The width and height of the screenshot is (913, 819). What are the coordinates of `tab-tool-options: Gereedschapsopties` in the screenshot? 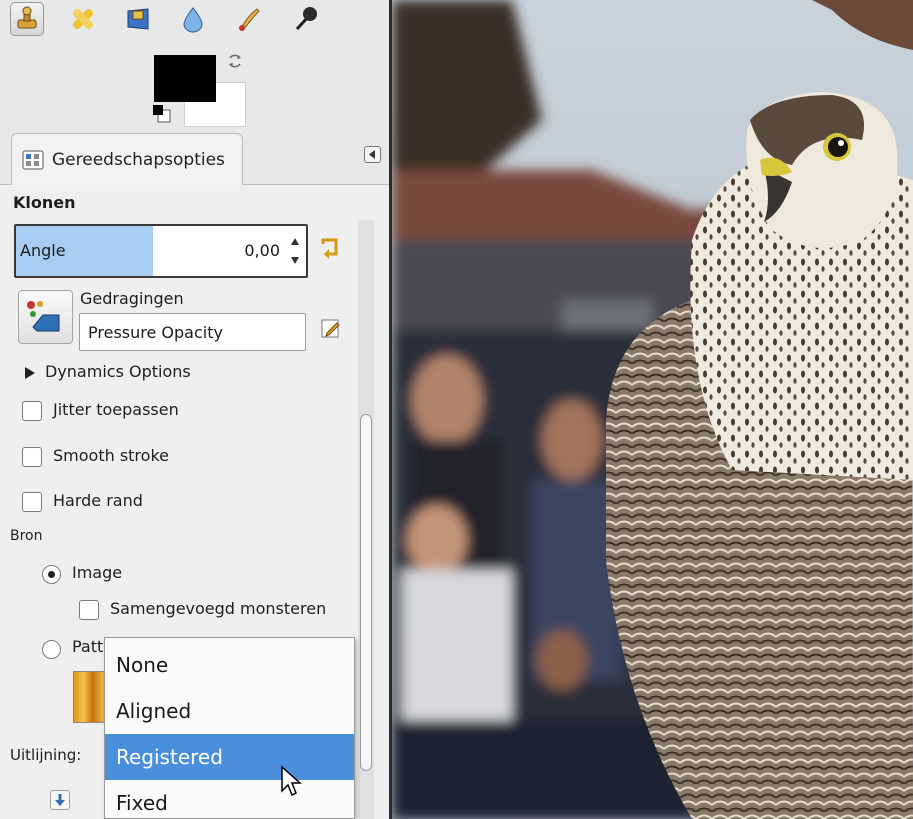 It's located at (127, 159).